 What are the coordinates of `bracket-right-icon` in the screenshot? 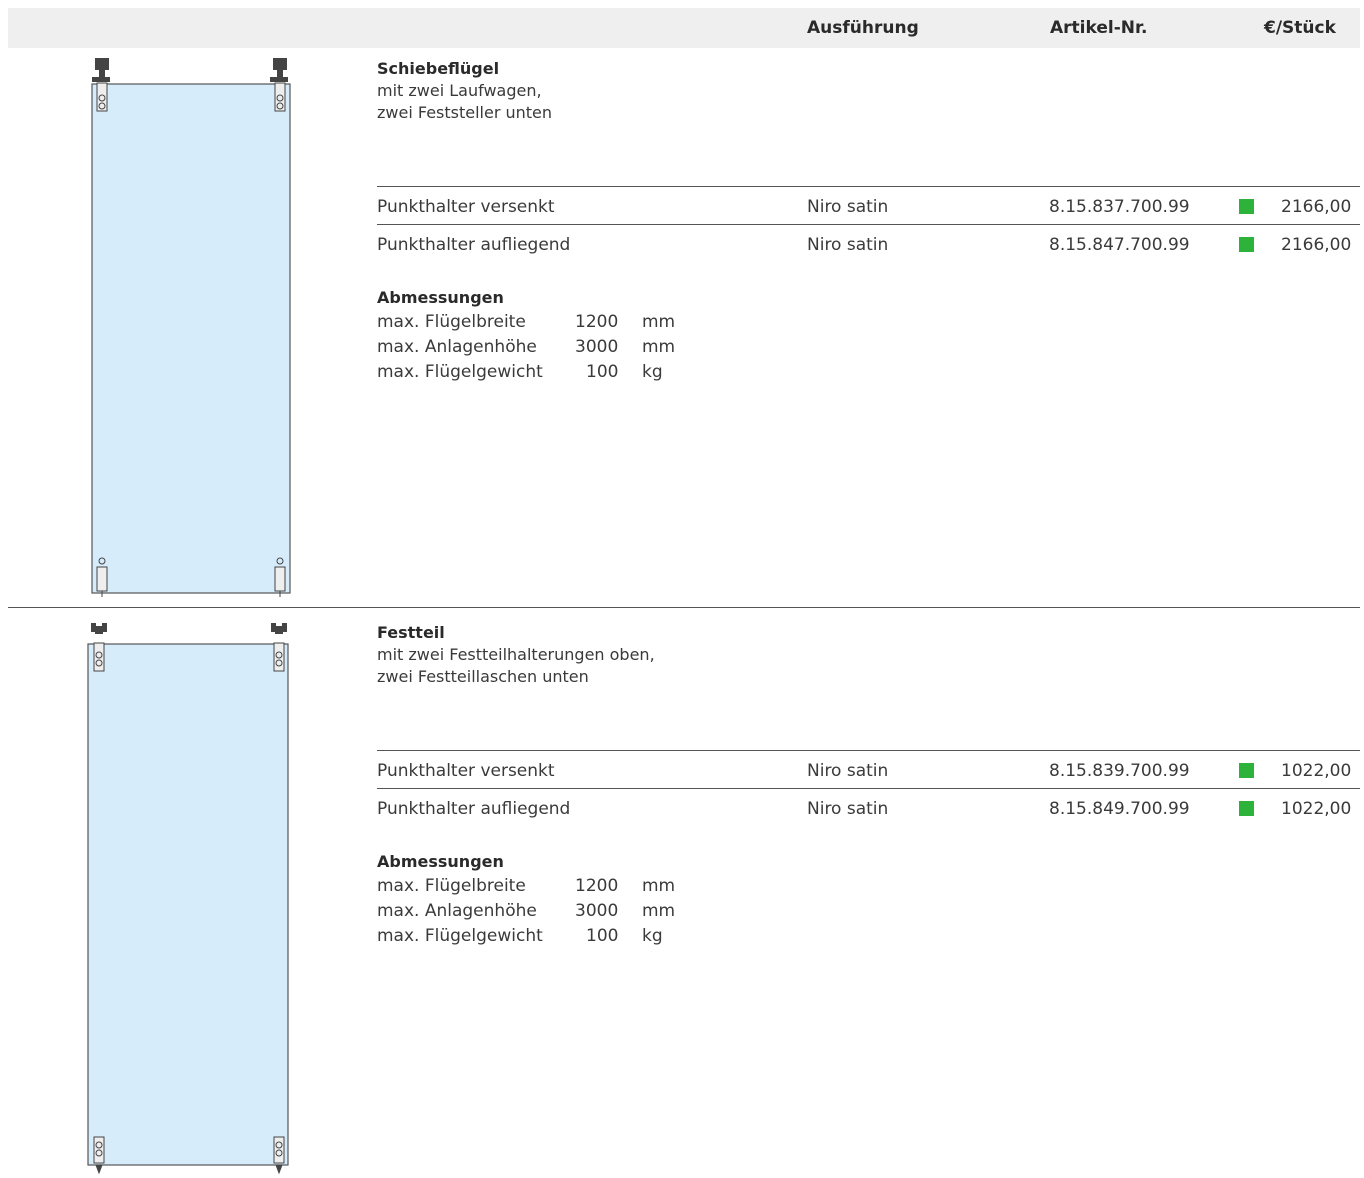 It's located at (279, 1155).